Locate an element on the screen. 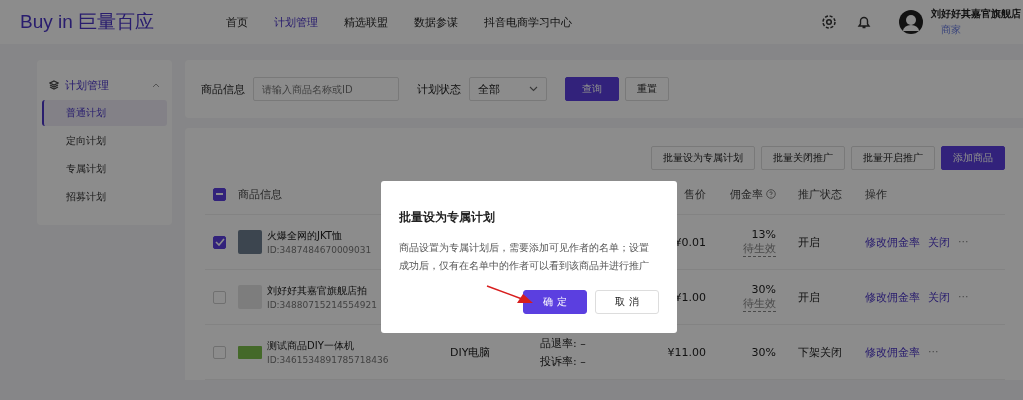  product-id: ID:34880715214554921 is located at coordinates (322, 305).